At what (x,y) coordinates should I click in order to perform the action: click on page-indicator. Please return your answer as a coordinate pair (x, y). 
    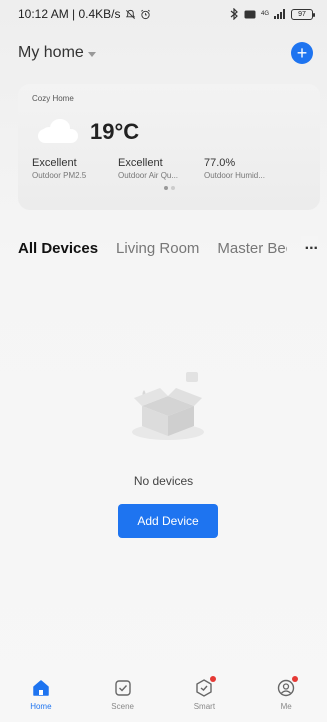
    Looking at the image, I should click on (169, 188).